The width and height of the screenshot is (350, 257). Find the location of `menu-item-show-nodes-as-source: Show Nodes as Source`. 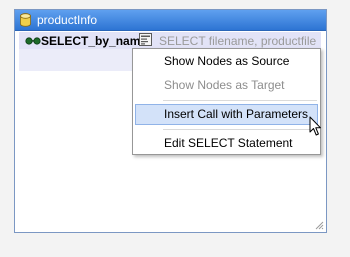

menu-item-show-nodes-as-source: Show Nodes as Source is located at coordinates (226, 61).